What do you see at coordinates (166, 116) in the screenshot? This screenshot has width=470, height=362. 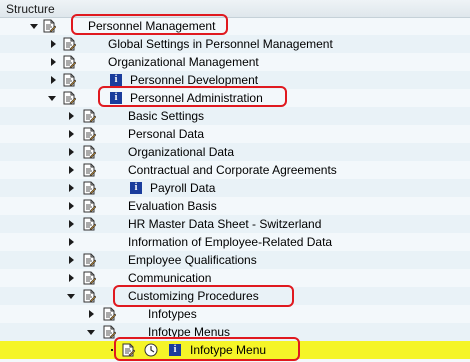 I see `tree-node-label: Basic Settings` at bounding box center [166, 116].